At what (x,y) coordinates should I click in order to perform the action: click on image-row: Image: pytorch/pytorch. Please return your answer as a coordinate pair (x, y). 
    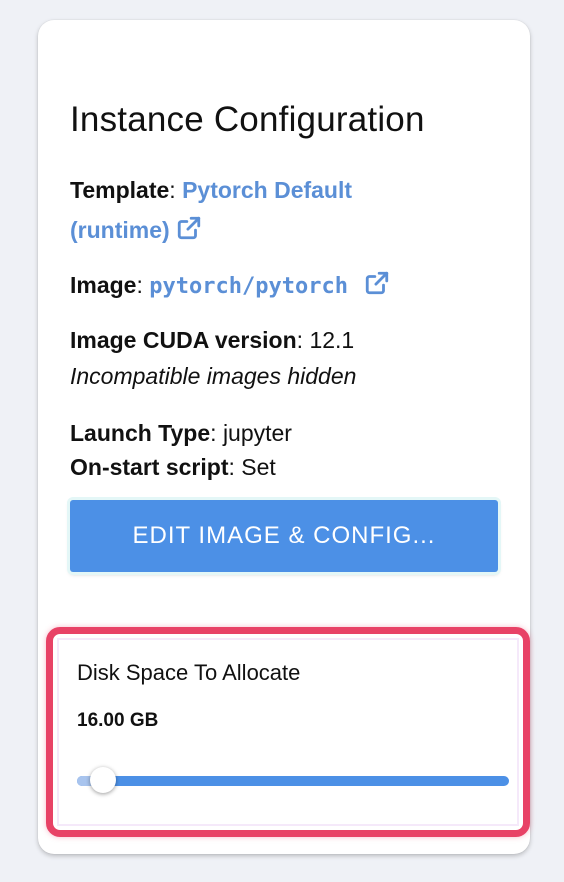
    Looking at the image, I should click on (230, 286).